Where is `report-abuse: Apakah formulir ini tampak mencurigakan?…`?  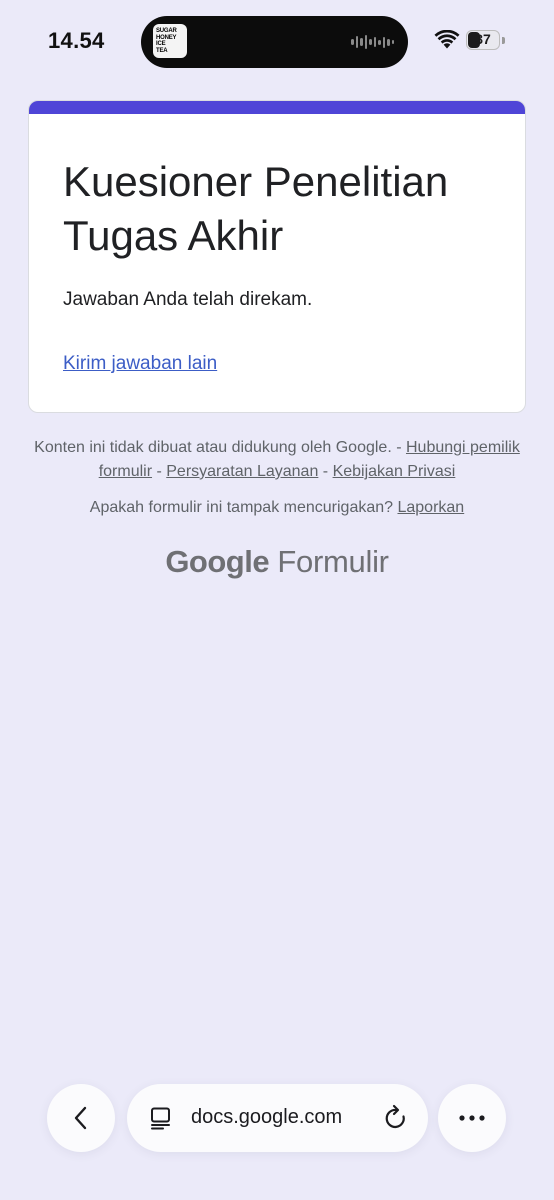 report-abuse: Apakah formulir ini tampak mencurigakan?… is located at coordinates (277, 508).